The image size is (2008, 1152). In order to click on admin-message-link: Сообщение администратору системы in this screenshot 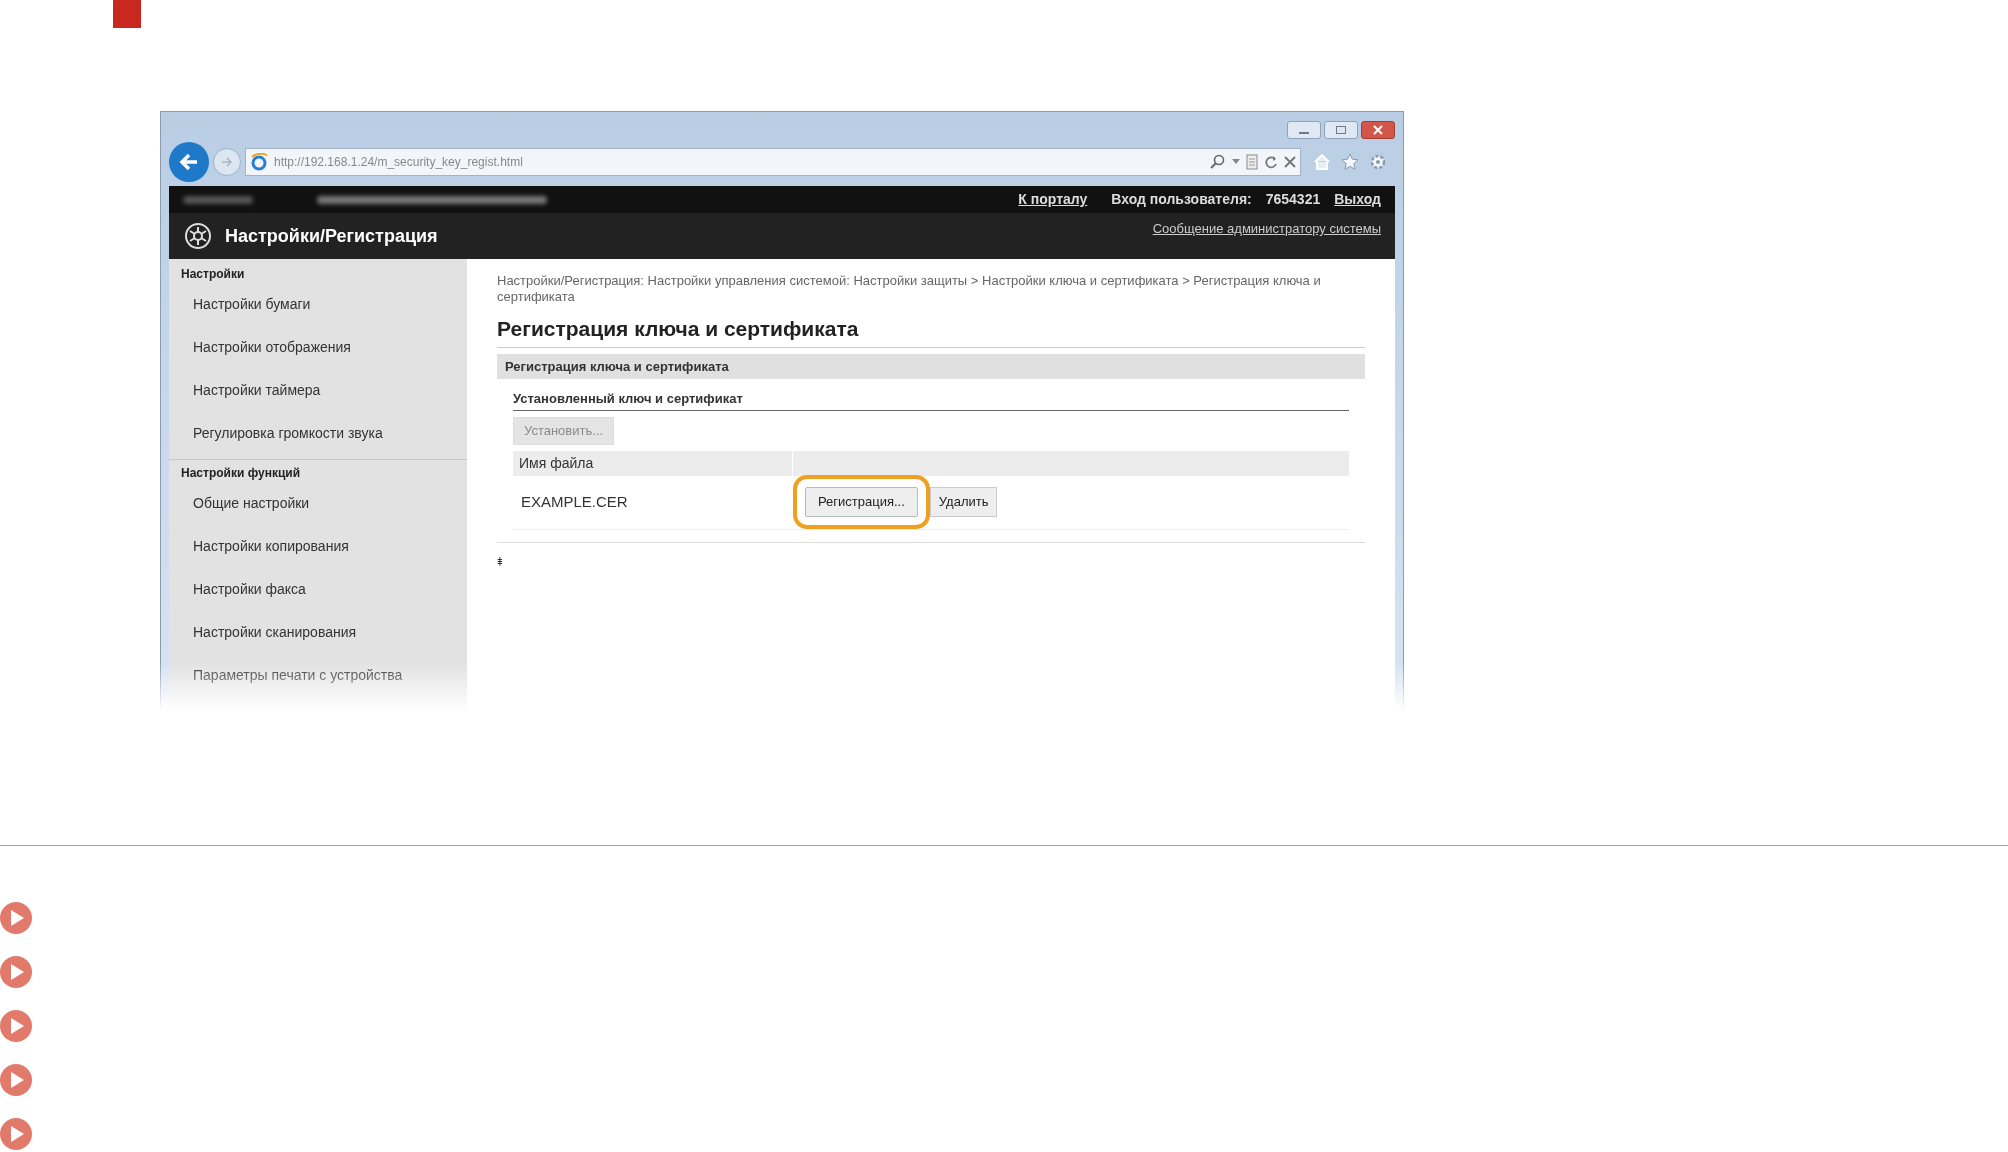, I will do `click(1266, 229)`.